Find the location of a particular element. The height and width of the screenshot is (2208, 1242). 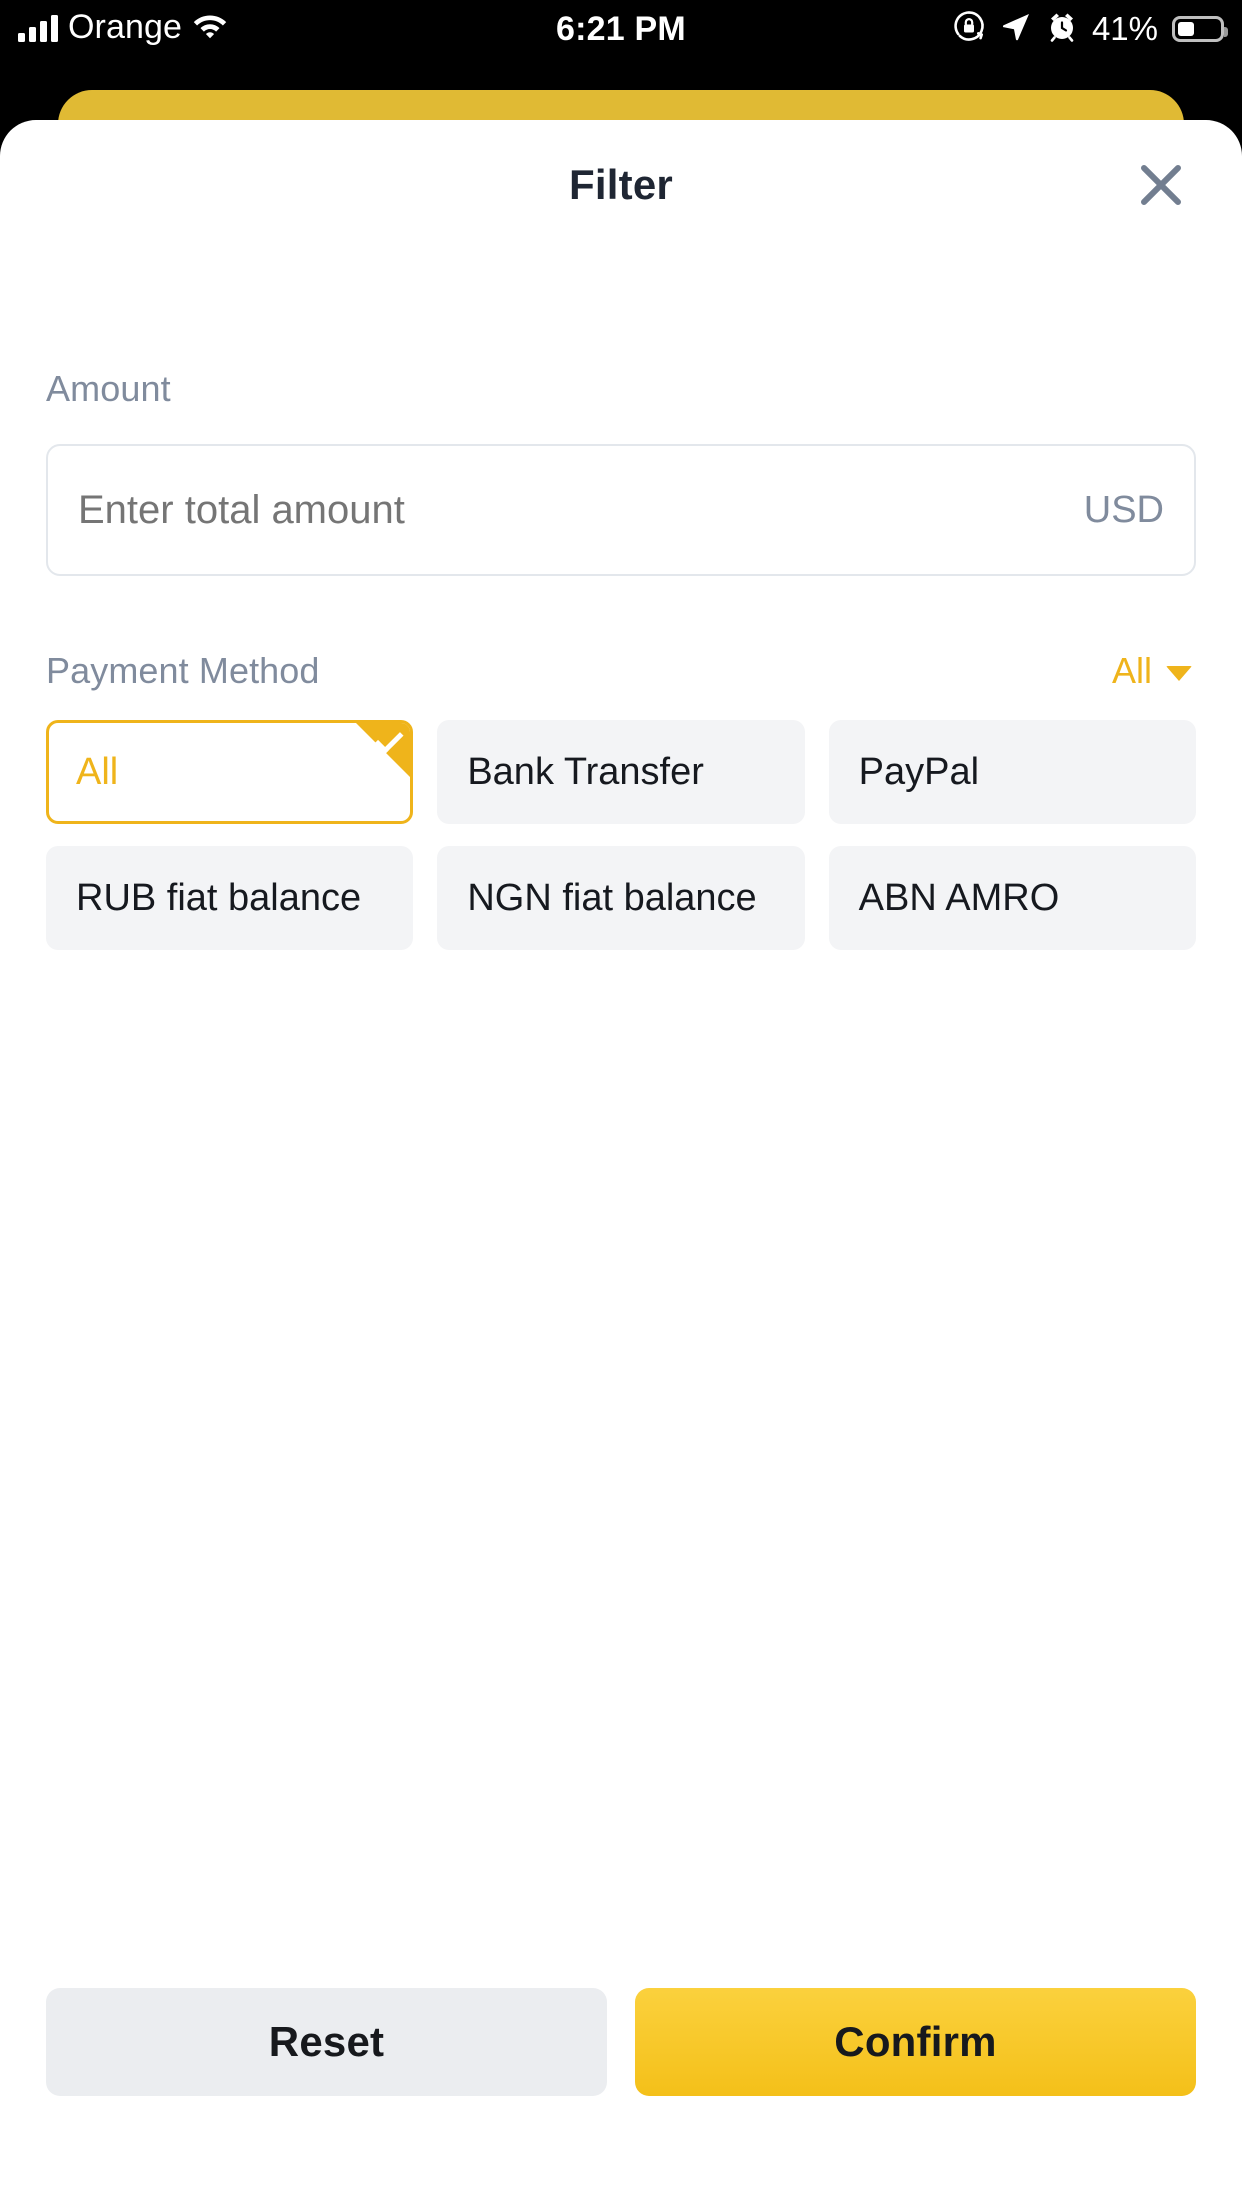

payment-method-chip: RUB fiat balance is located at coordinates (230, 898).